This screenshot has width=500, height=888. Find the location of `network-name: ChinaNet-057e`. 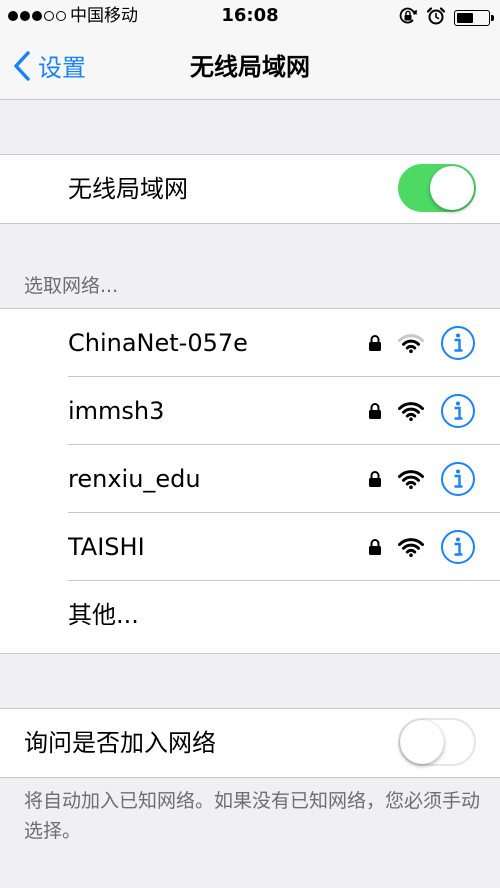

network-name: ChinaNet-057e is located at coordinates (158, 343).